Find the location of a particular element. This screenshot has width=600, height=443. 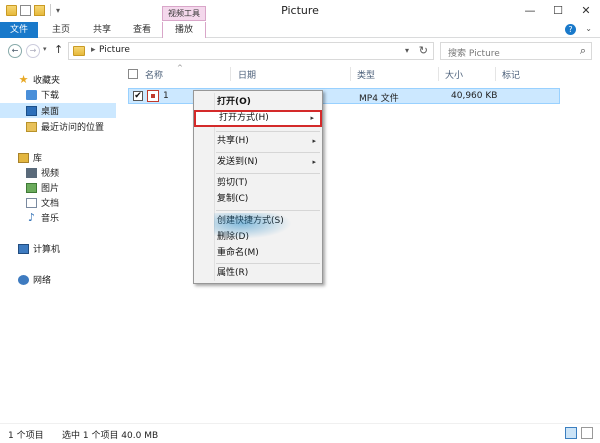

help-icon: ? is located at coordinates (570, 29).